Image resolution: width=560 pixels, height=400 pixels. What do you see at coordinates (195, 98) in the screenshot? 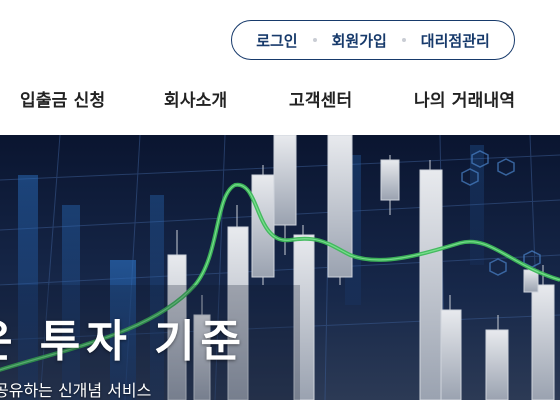
I see `nav-item-company-intro: 회사소개` at bounding box center [195, 98].